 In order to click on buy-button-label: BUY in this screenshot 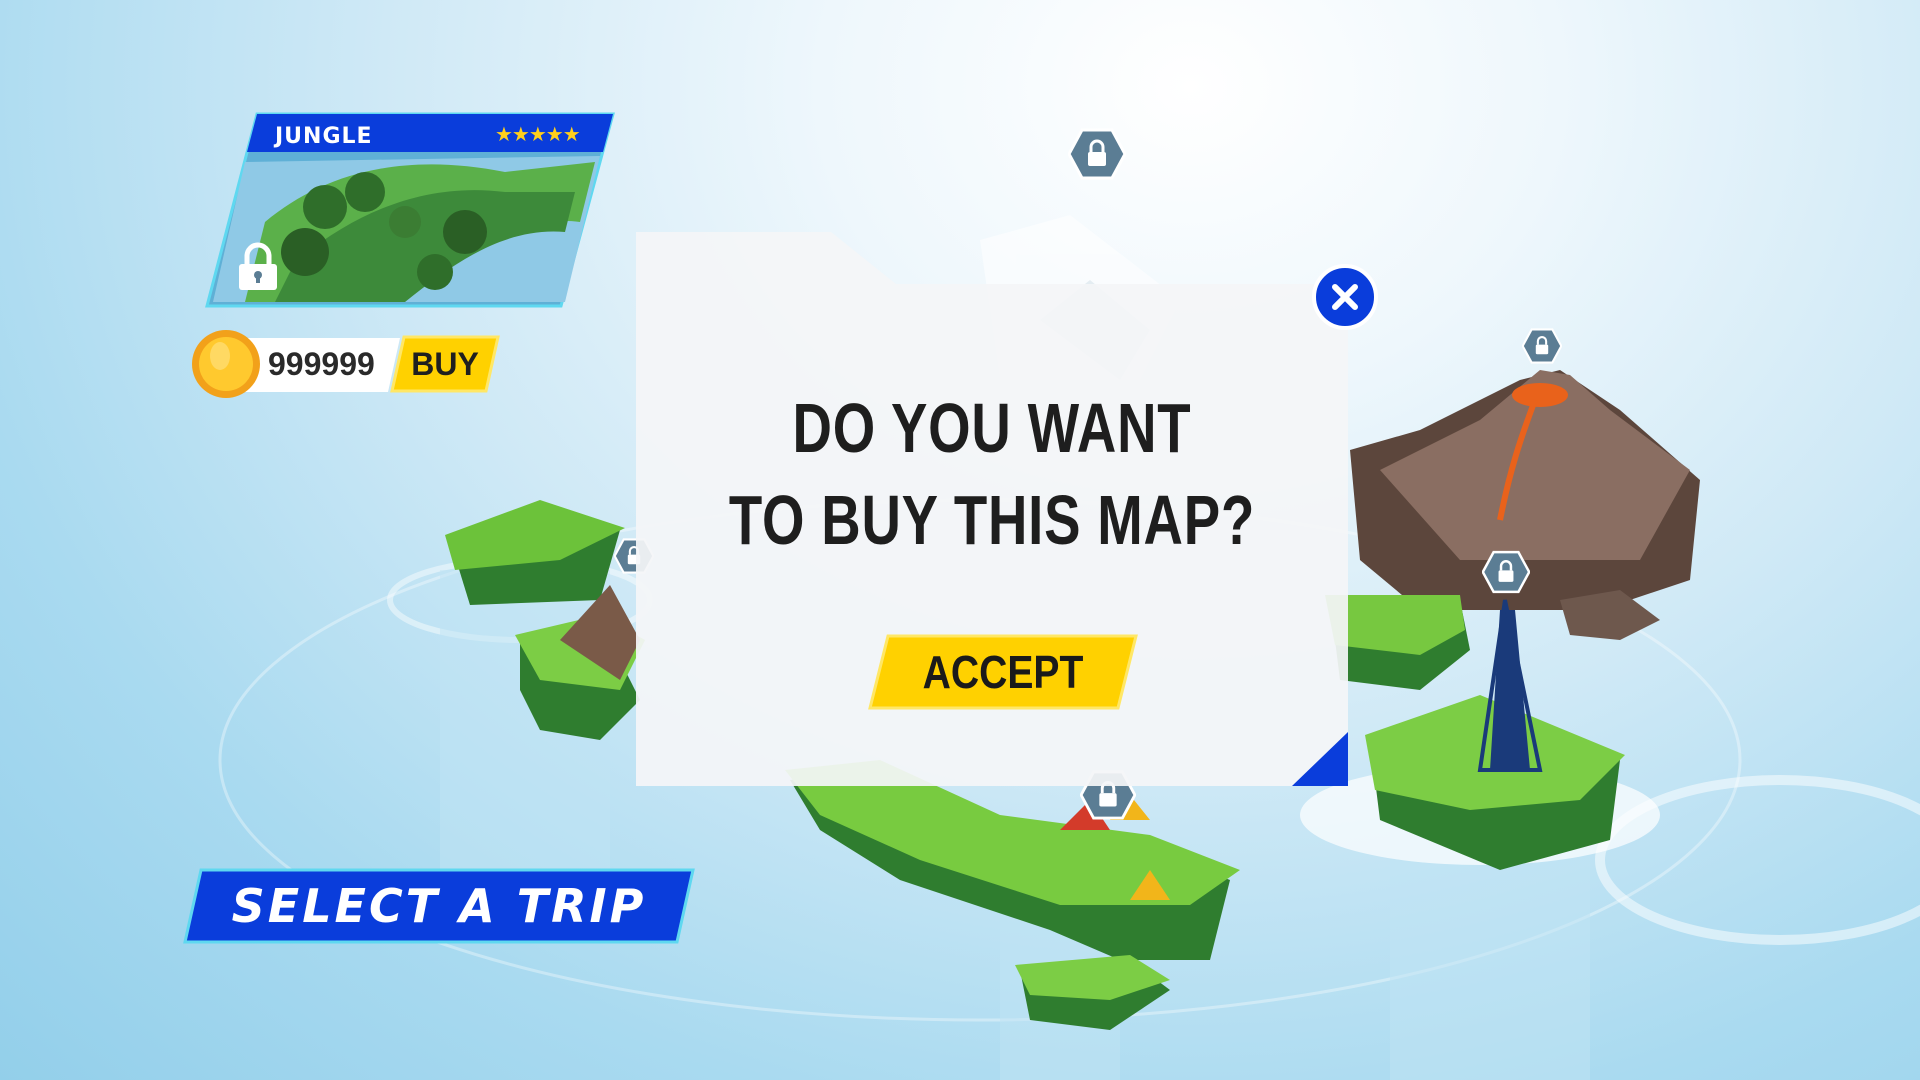, I will do `click(445, 363)`.